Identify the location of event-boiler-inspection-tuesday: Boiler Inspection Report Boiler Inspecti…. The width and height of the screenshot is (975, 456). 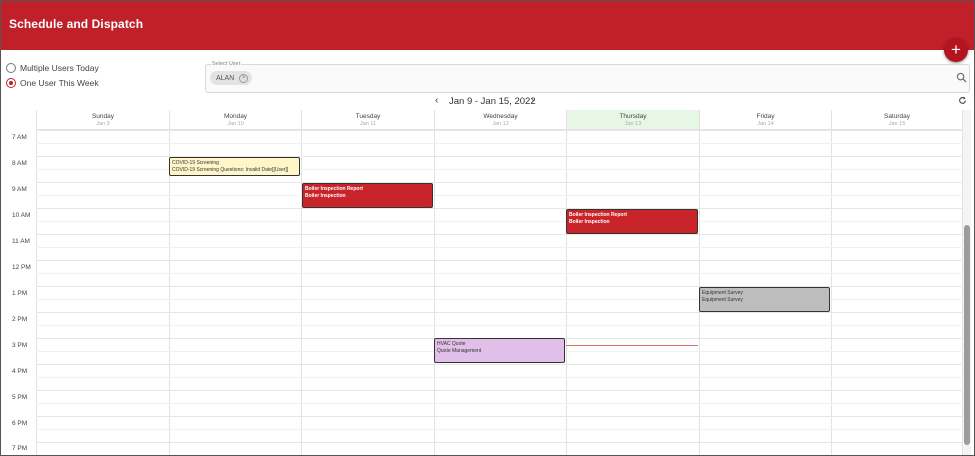
(367, 195).